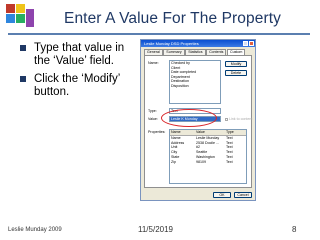 The width and height of the screenshot is (320, 240). What do you see at coordinates (172, 18) in the screenshot?
I see `slide-title: Enter A Value For The Property` at bounding box center [172, 18].